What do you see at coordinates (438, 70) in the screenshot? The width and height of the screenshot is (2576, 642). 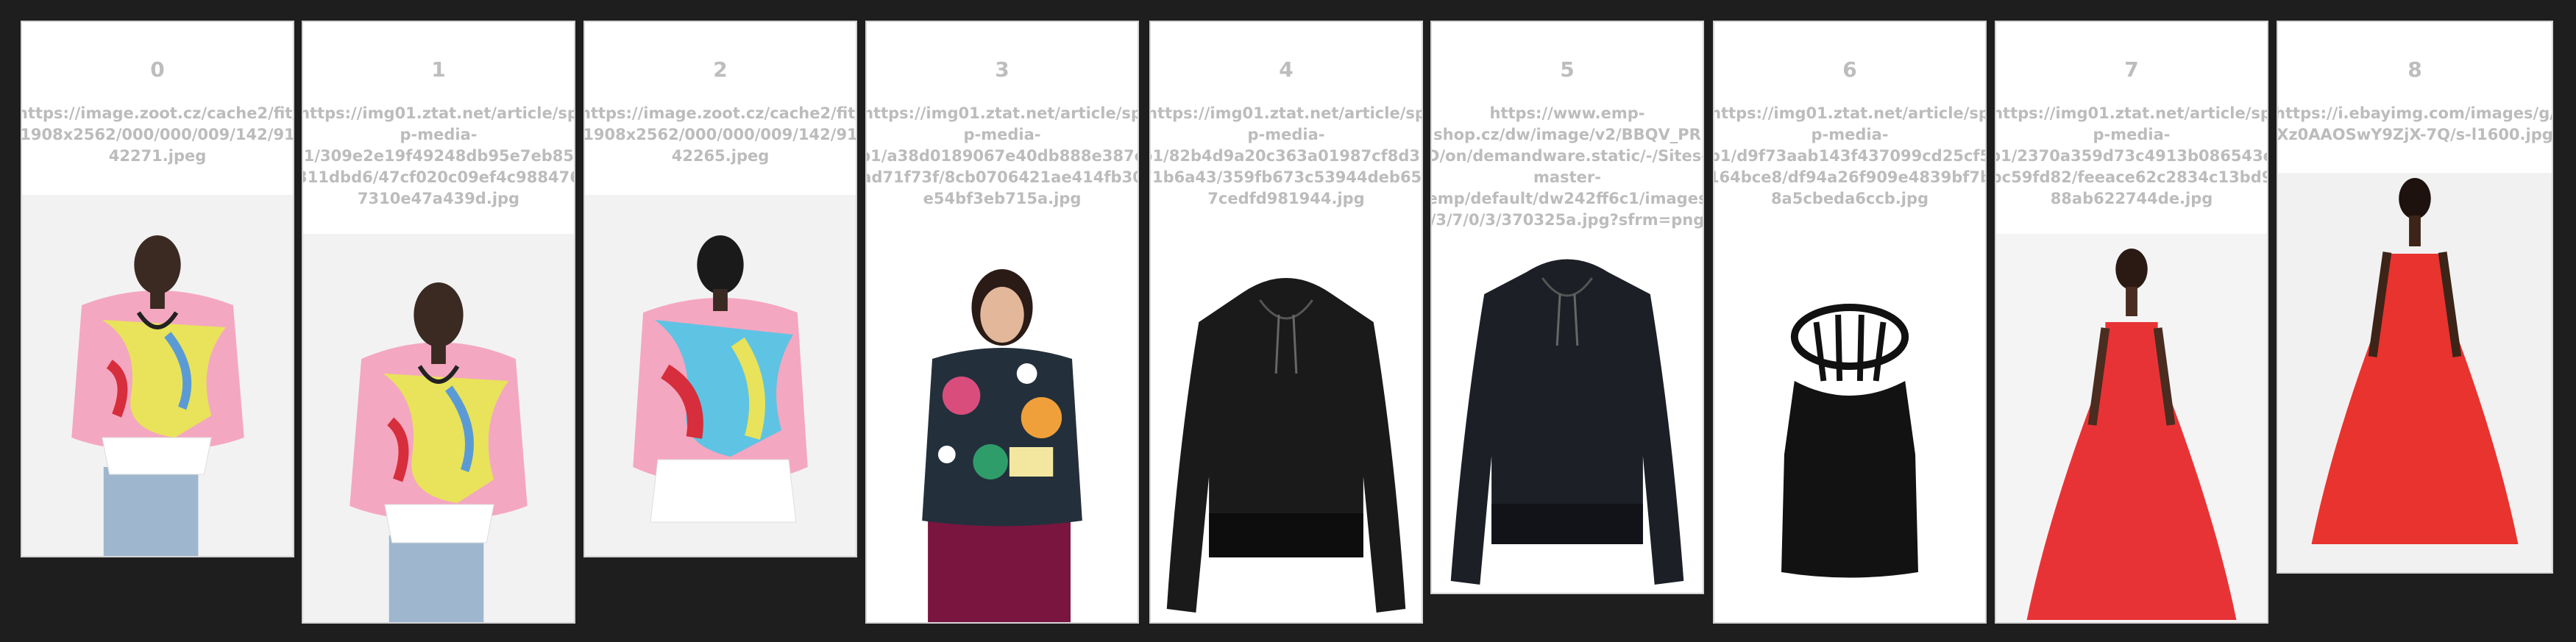 I see `card-index: 1` at bounding box center [438, 70].